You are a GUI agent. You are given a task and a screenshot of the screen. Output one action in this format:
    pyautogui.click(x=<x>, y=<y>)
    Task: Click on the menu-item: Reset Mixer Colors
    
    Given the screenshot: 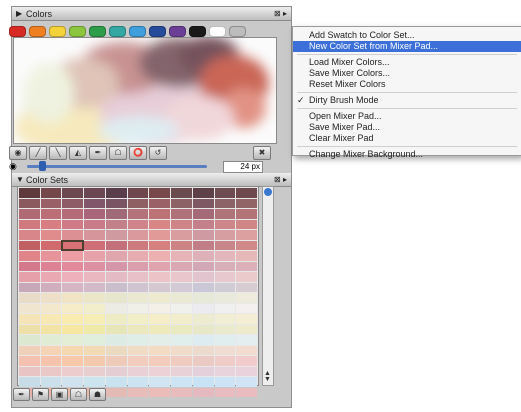 What is the action you would take?
    pyautogui.click(x=407, y=84)
    